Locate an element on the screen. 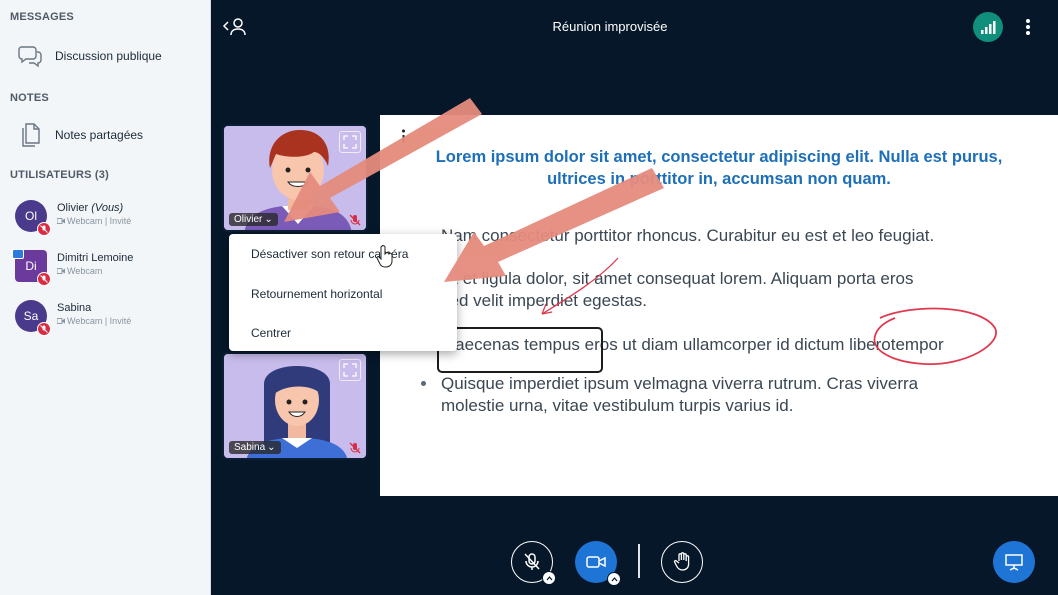  tile-name-label: Olivier ⌄ is located at coordinates (253, 219).